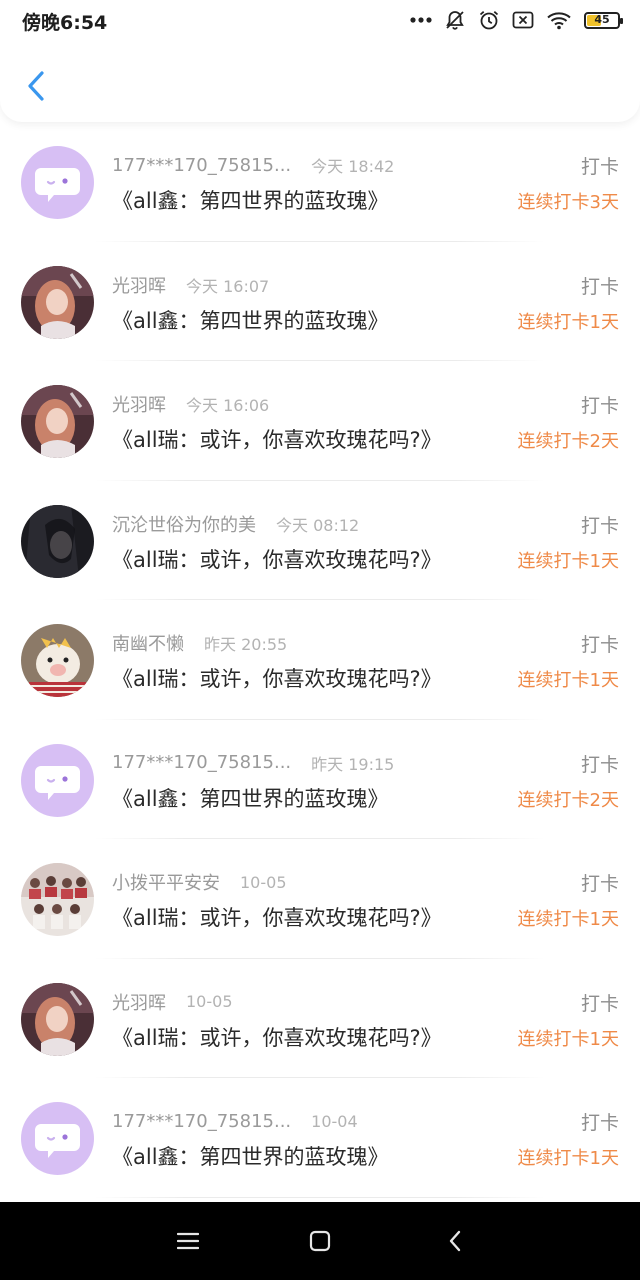 The image size is (640, 1280). I want to click on close-box-icon, so click(523, 20).